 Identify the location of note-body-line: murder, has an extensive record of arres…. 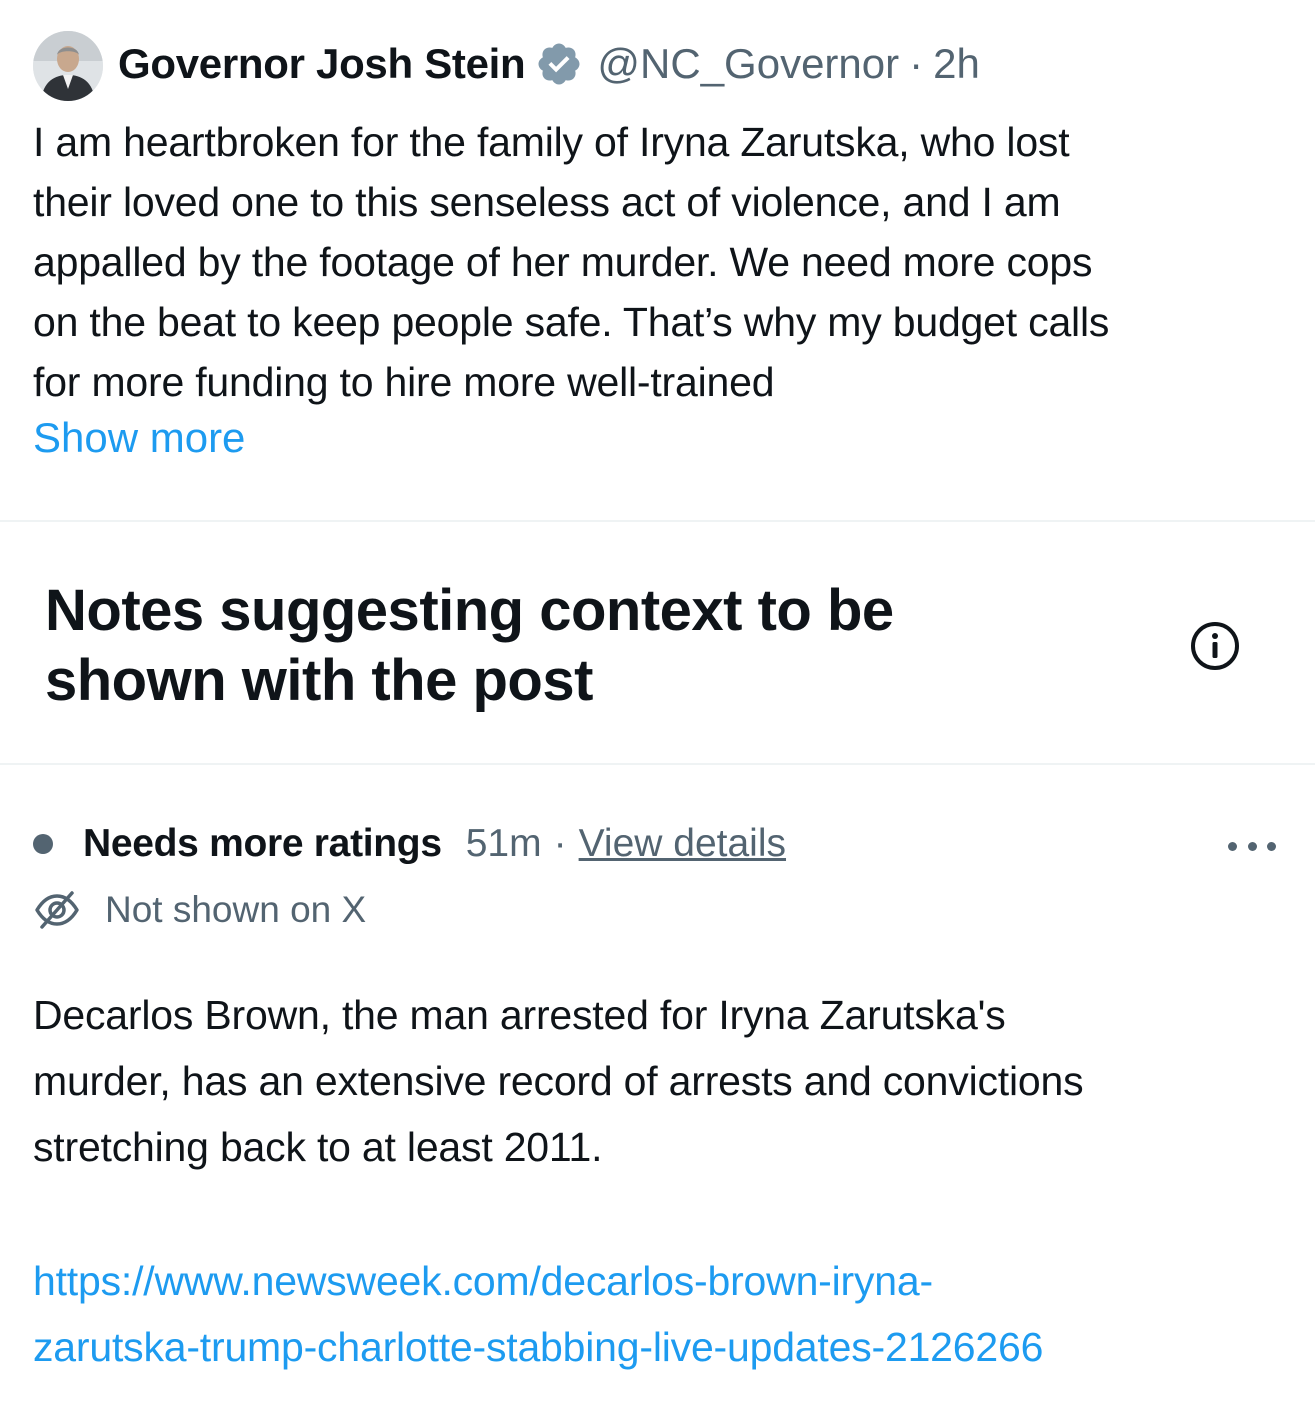
(558, 1081).